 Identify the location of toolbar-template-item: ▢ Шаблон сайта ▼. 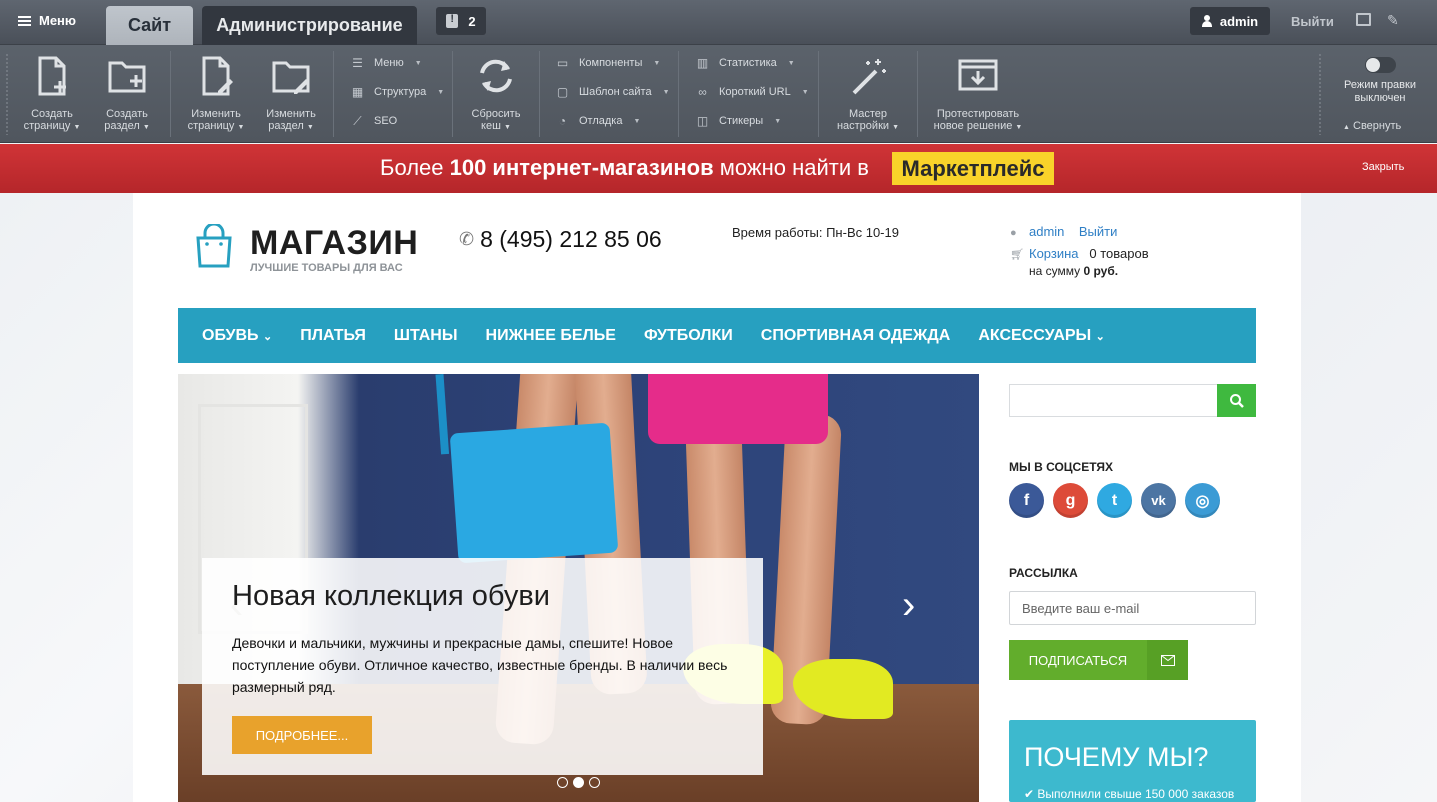
(612, 92).